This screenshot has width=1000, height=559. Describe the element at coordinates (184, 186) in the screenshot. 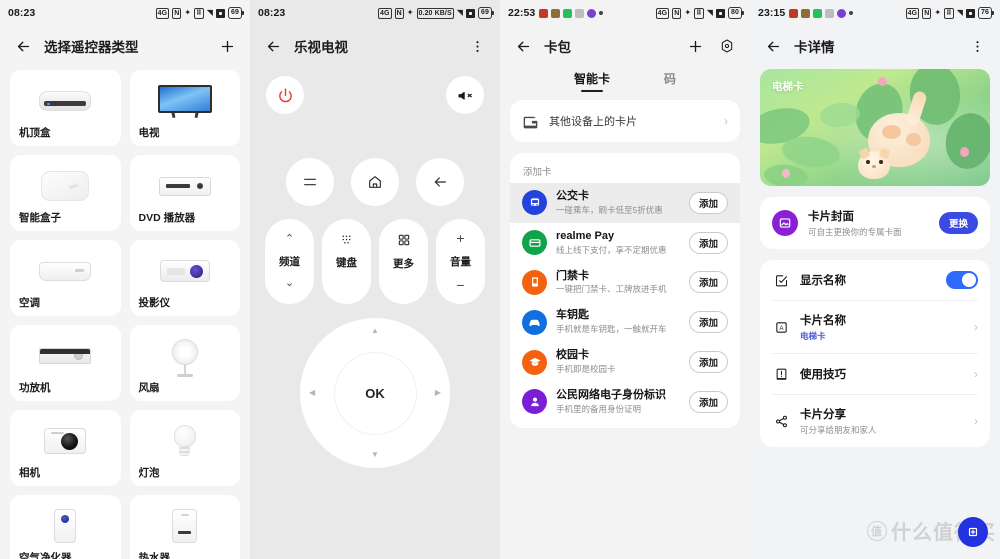

I see `dvd-player-icon` at that location.